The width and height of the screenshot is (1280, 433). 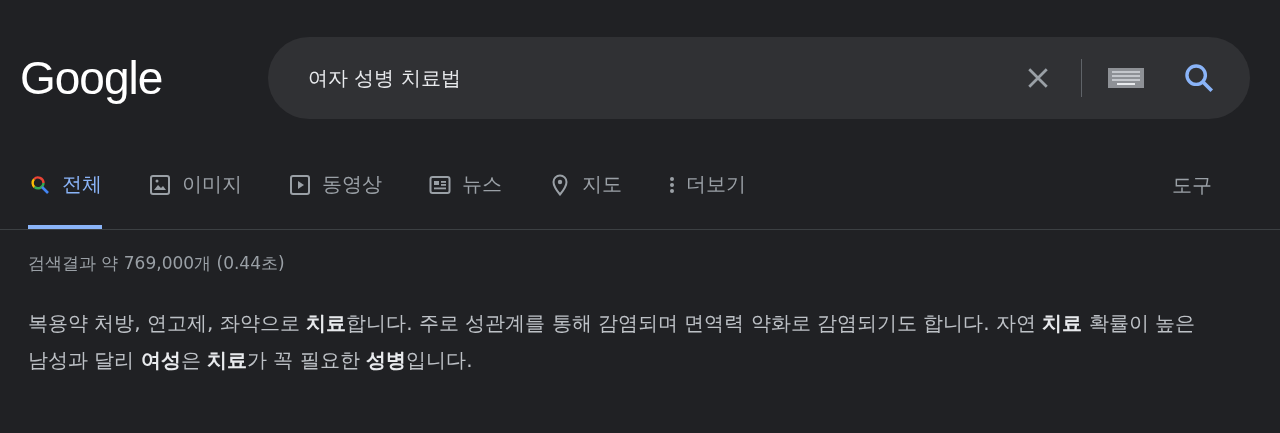 I want to click on search-tab: 지도, so click(x=585, y=192).